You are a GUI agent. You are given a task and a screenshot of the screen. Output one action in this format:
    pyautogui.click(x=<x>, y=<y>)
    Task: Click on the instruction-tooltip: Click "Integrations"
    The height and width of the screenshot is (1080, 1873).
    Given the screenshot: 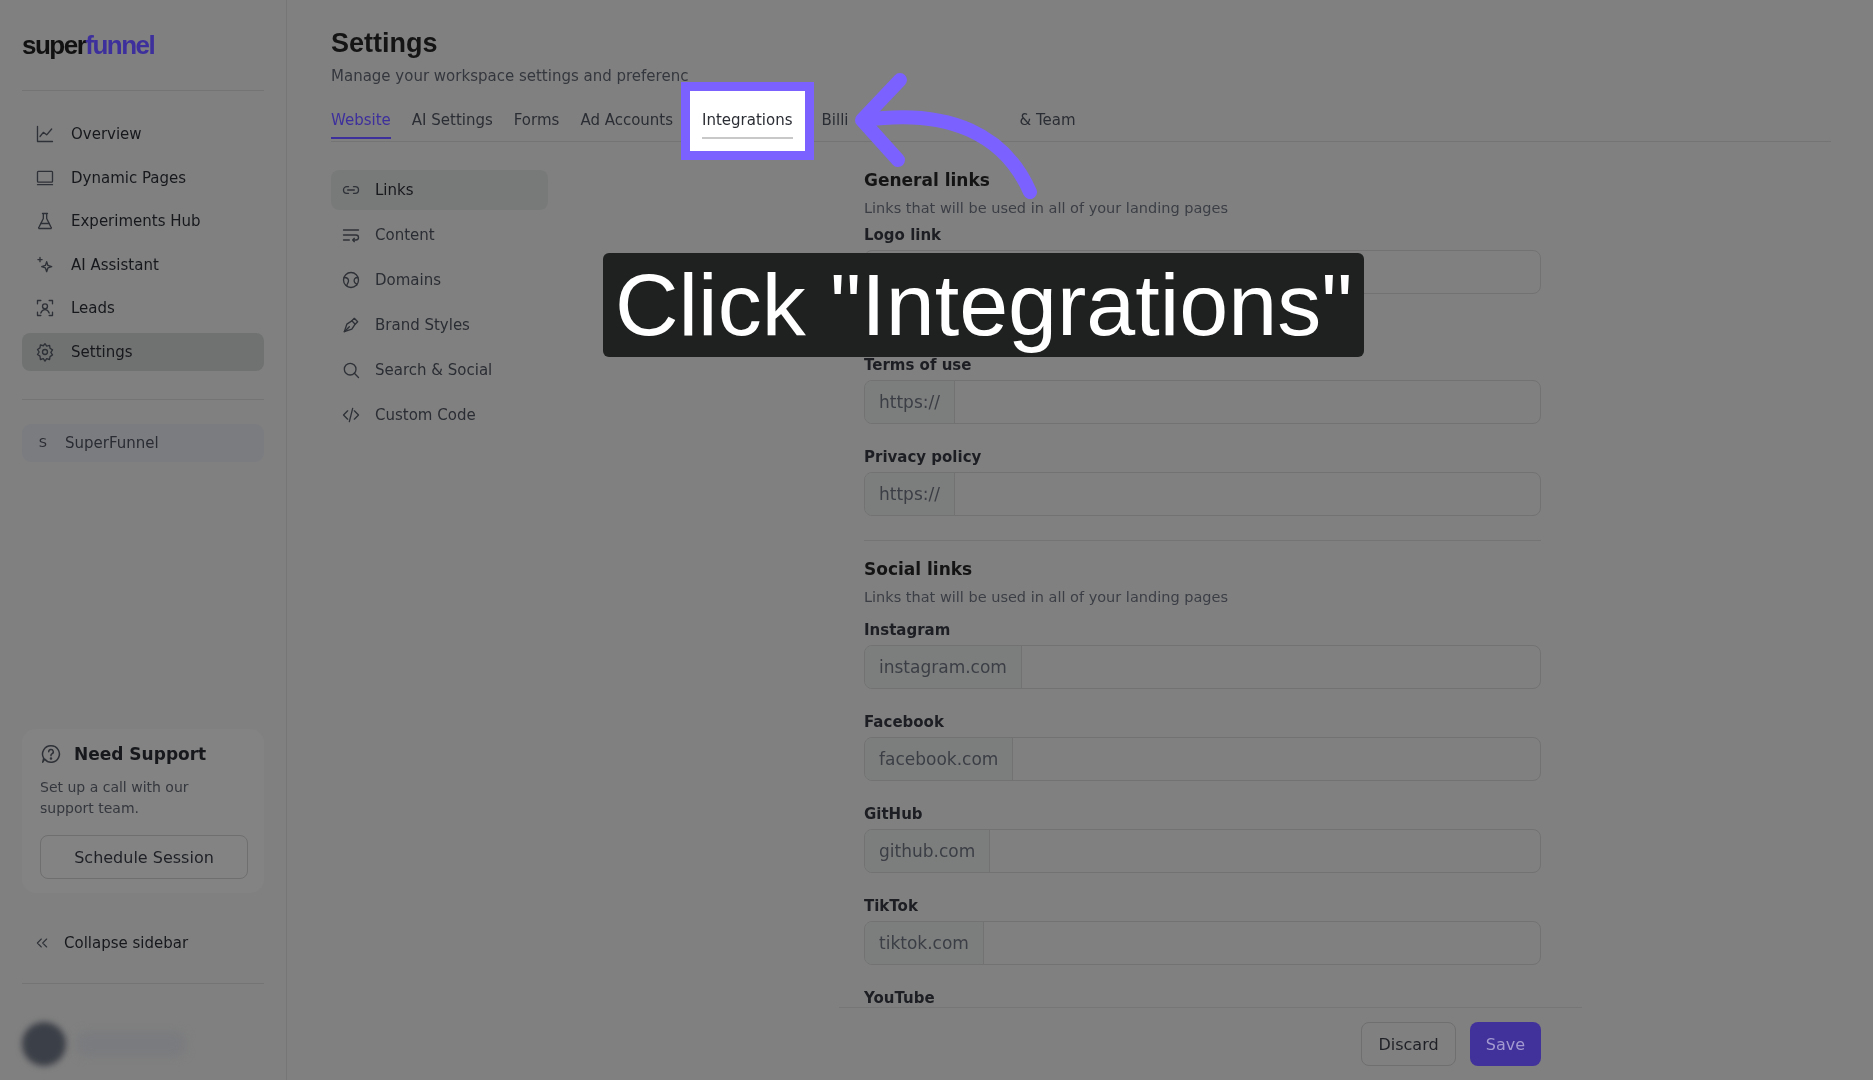 What is the action you would take?
    pyautogui.click(x=984, y=305)
    